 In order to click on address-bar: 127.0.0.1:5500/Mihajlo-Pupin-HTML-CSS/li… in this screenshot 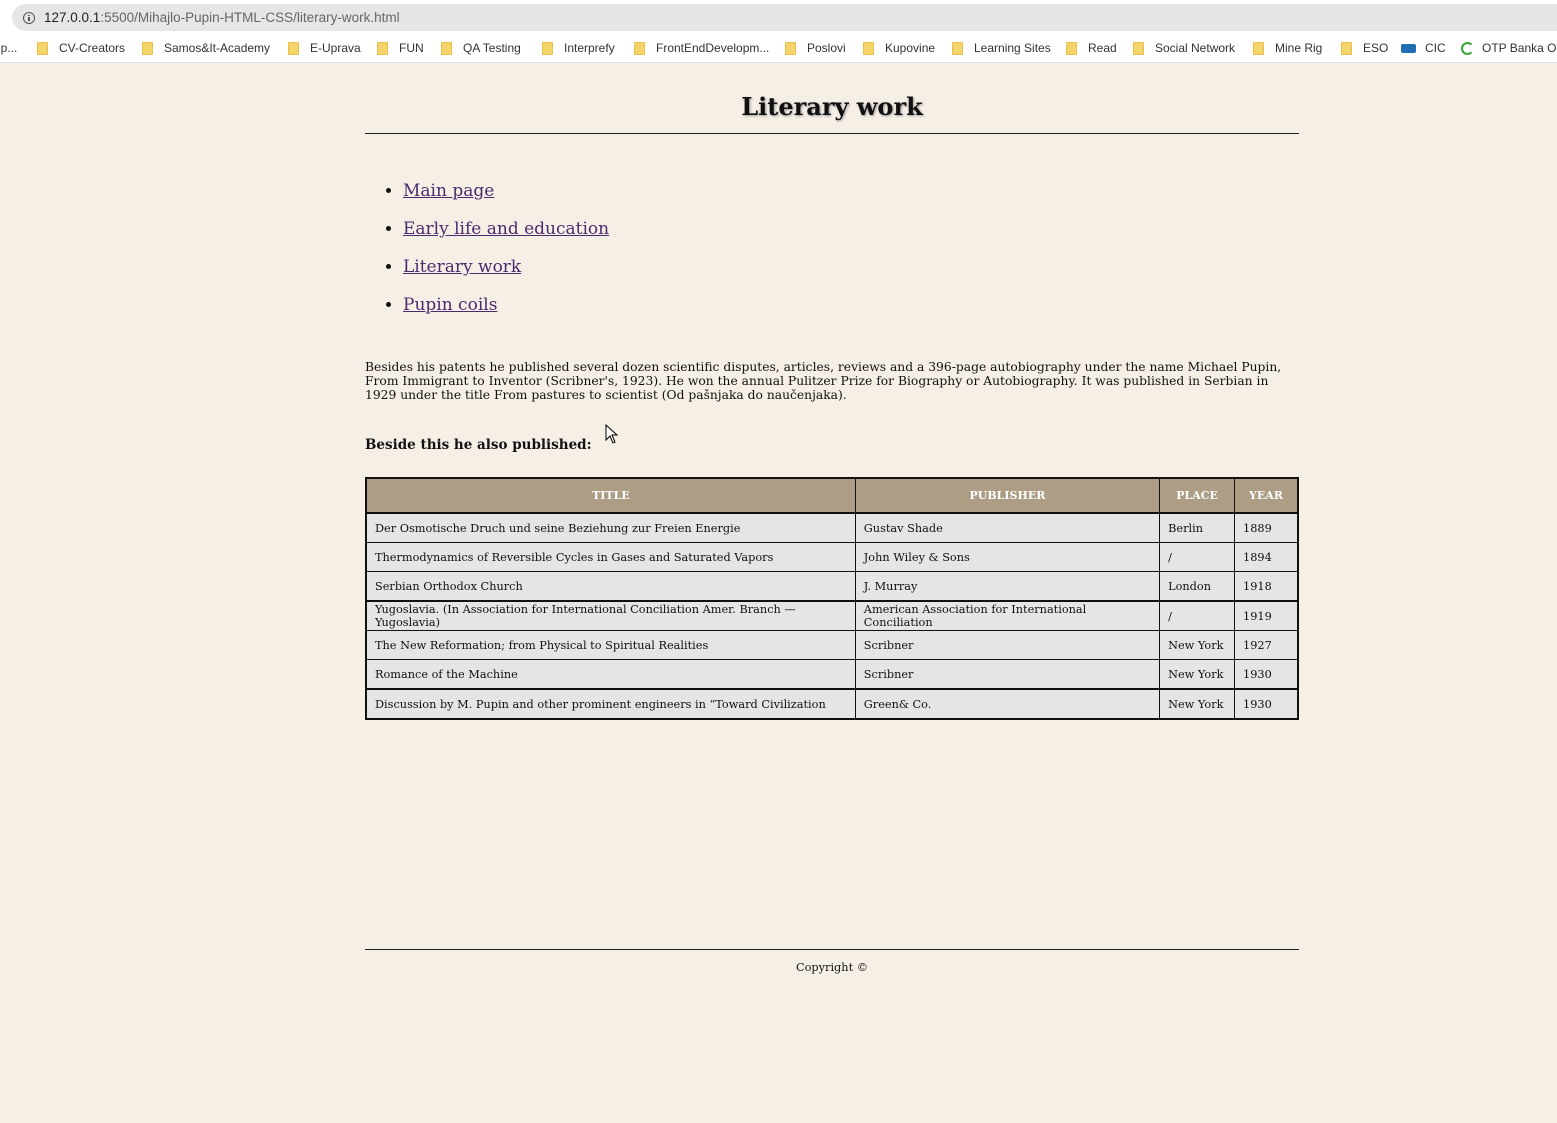, I will do `click(778, 18)`.